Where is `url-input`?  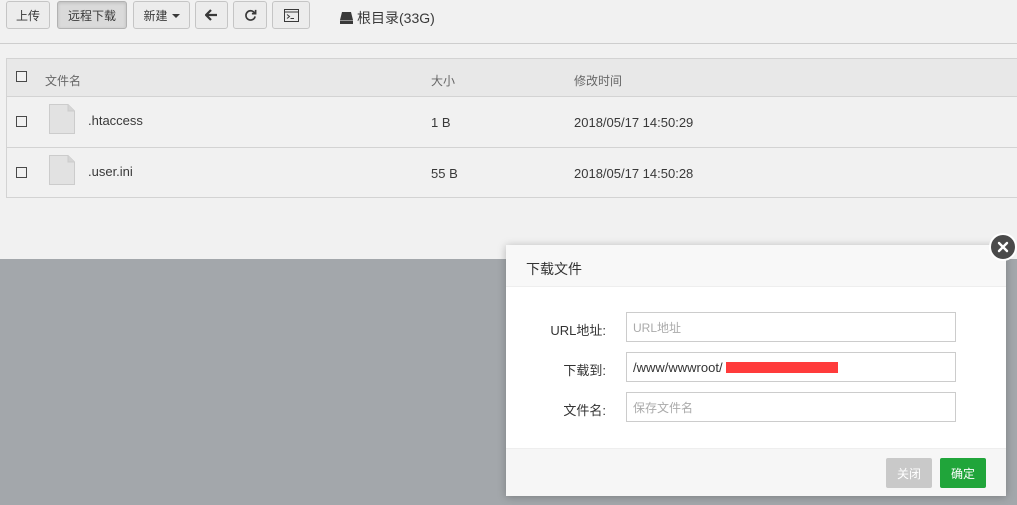 url-input is located at coordinates (791, 327).